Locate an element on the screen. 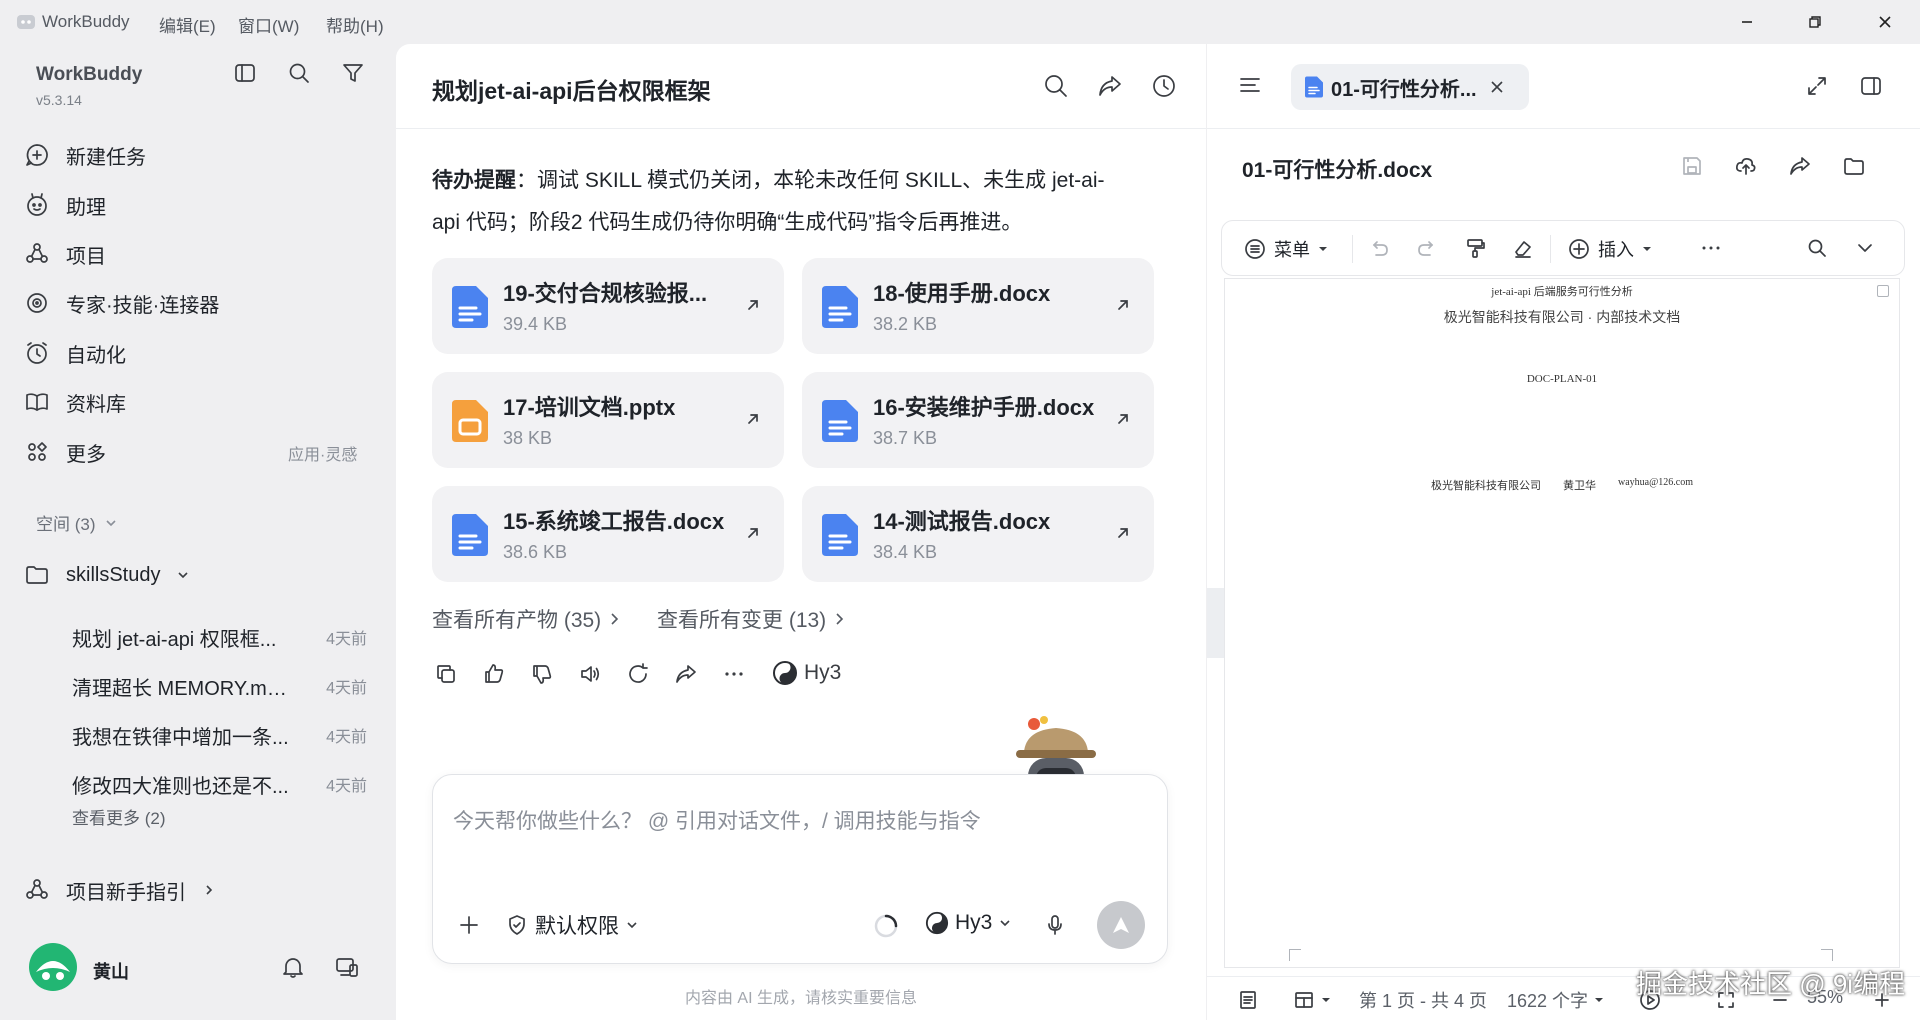 The image size is (1920, 1020). title-bar: WorkBuddy 编辑(E) 窗口(W) 帮助(H) is located at coordinates (960, 22).